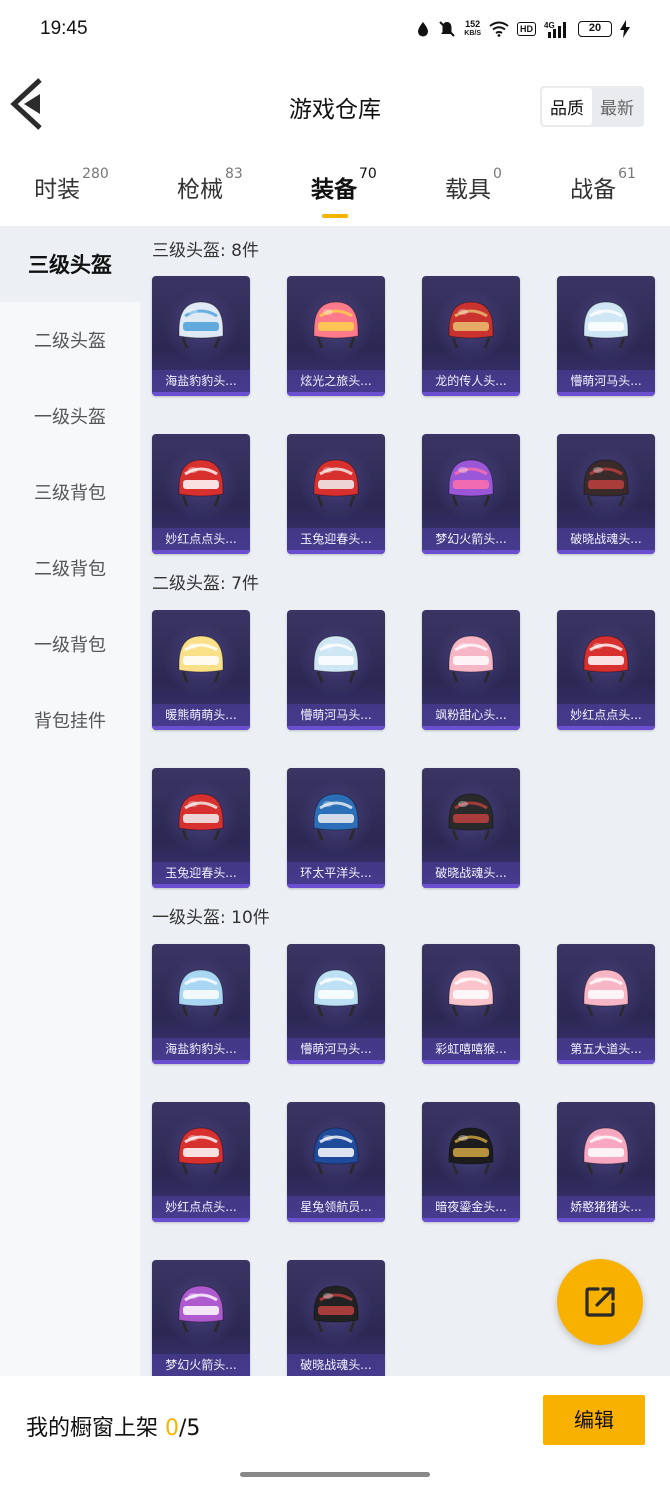 The image size is (670, 1489). I want to click on tab-equipment: 装备70, so click(343, 192).